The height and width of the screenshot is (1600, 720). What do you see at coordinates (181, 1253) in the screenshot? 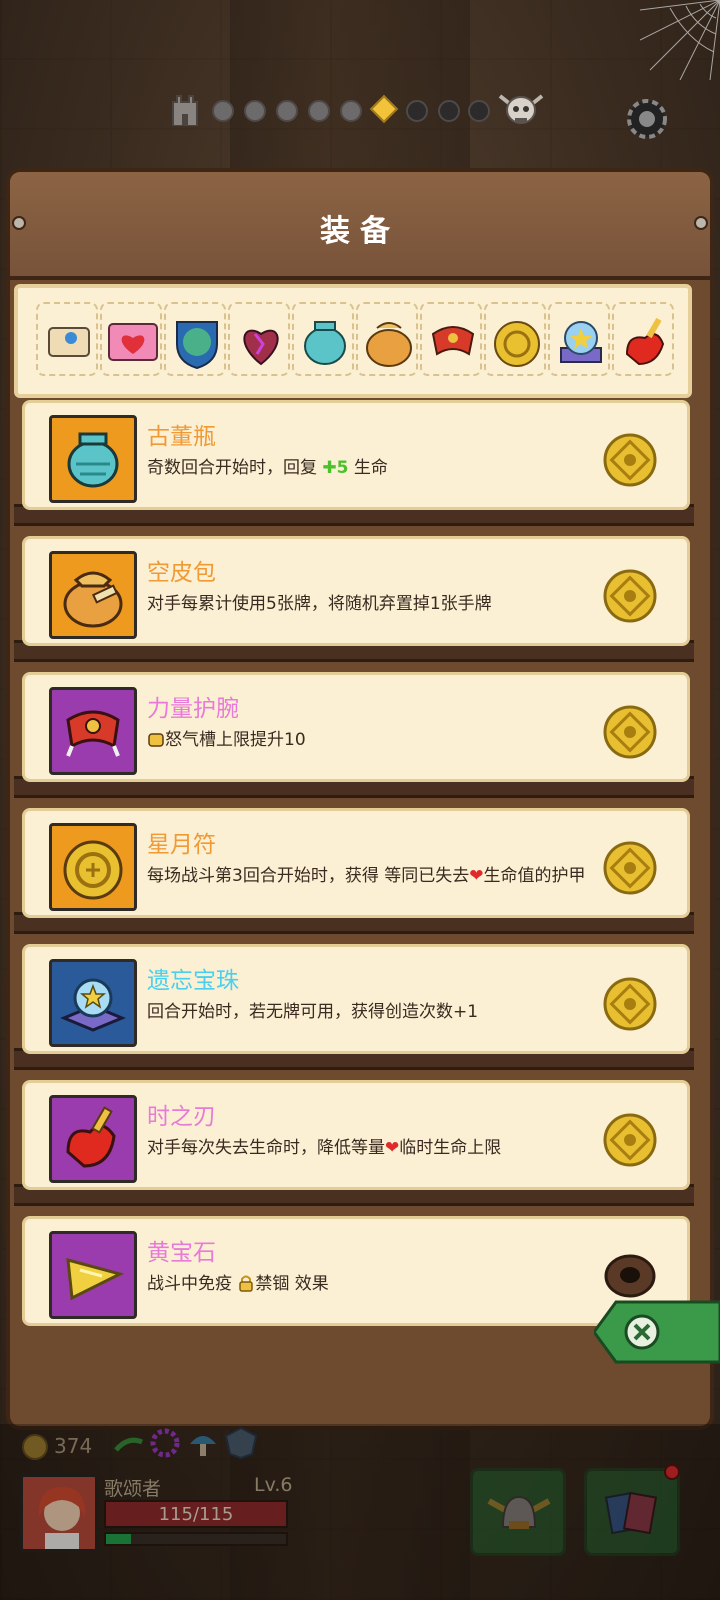
I see `item-name: 黄宝石` at bounding box center [181, 1253].